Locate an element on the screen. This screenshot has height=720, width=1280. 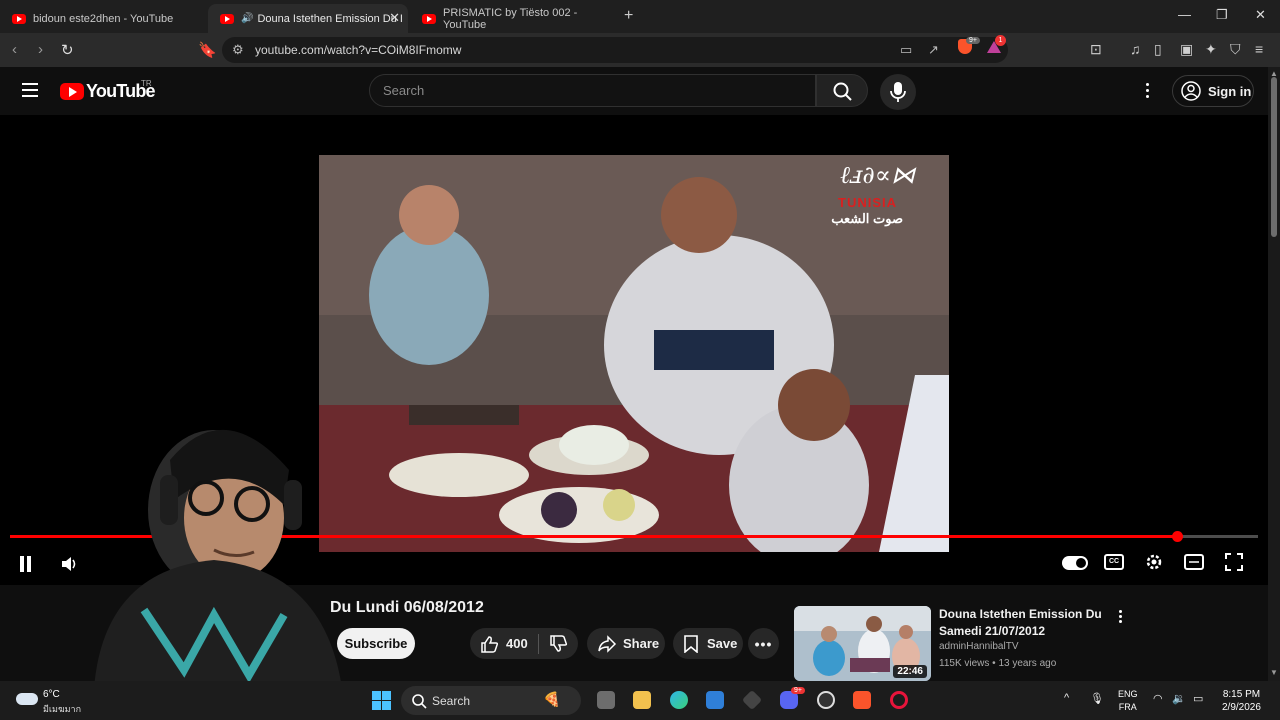
tab-prismatic: PRISMATIC by Tiësto 002 - YouTube is located at coordinates (515, 18).